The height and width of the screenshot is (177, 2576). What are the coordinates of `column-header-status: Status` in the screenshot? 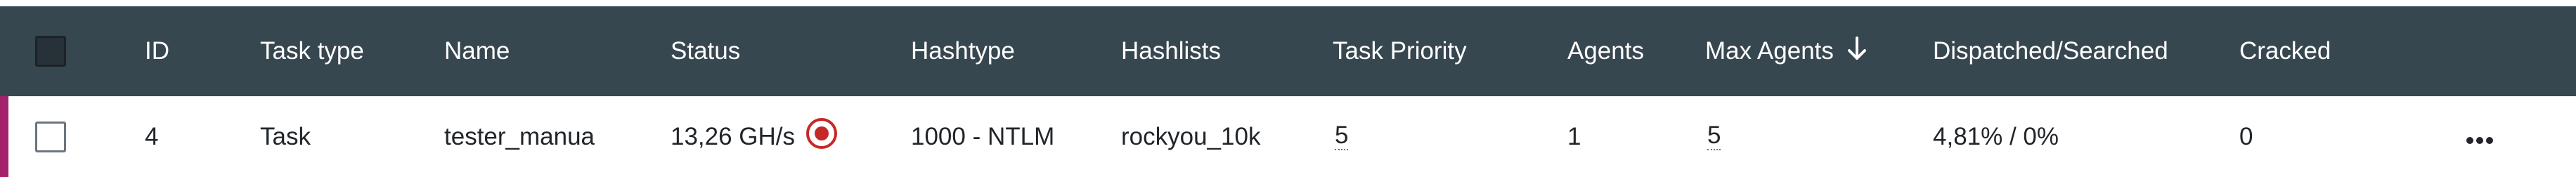 It's located at (705, 51).